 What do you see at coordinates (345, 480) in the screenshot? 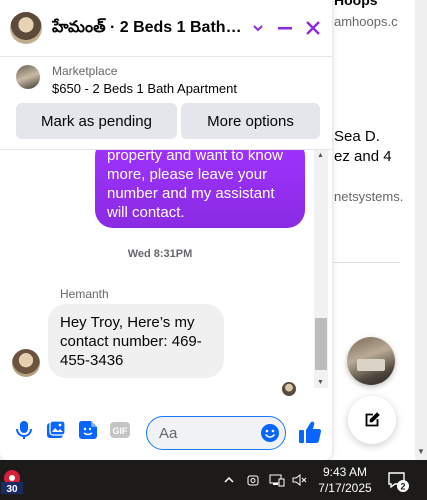
I see `system-clock: 9:43 AM 7/17/2025` at bounding box center [345, 480].